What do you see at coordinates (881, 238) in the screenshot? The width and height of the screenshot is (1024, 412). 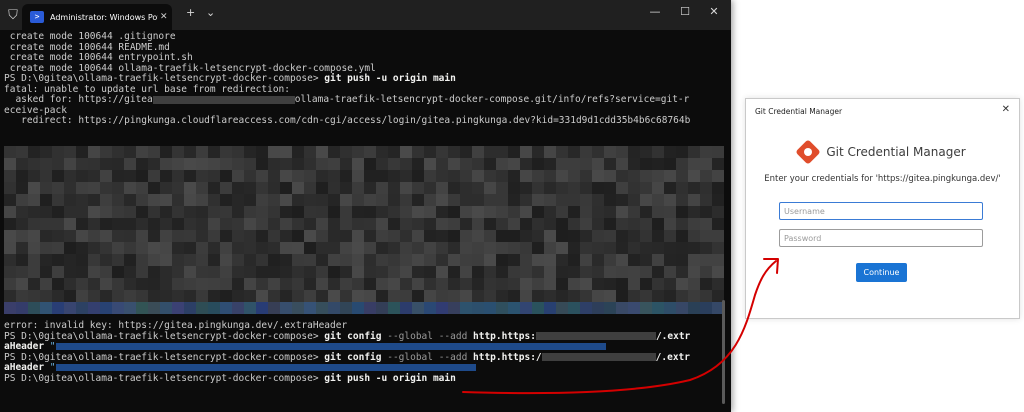 I see `password-field` at bounding box center [881, 238].